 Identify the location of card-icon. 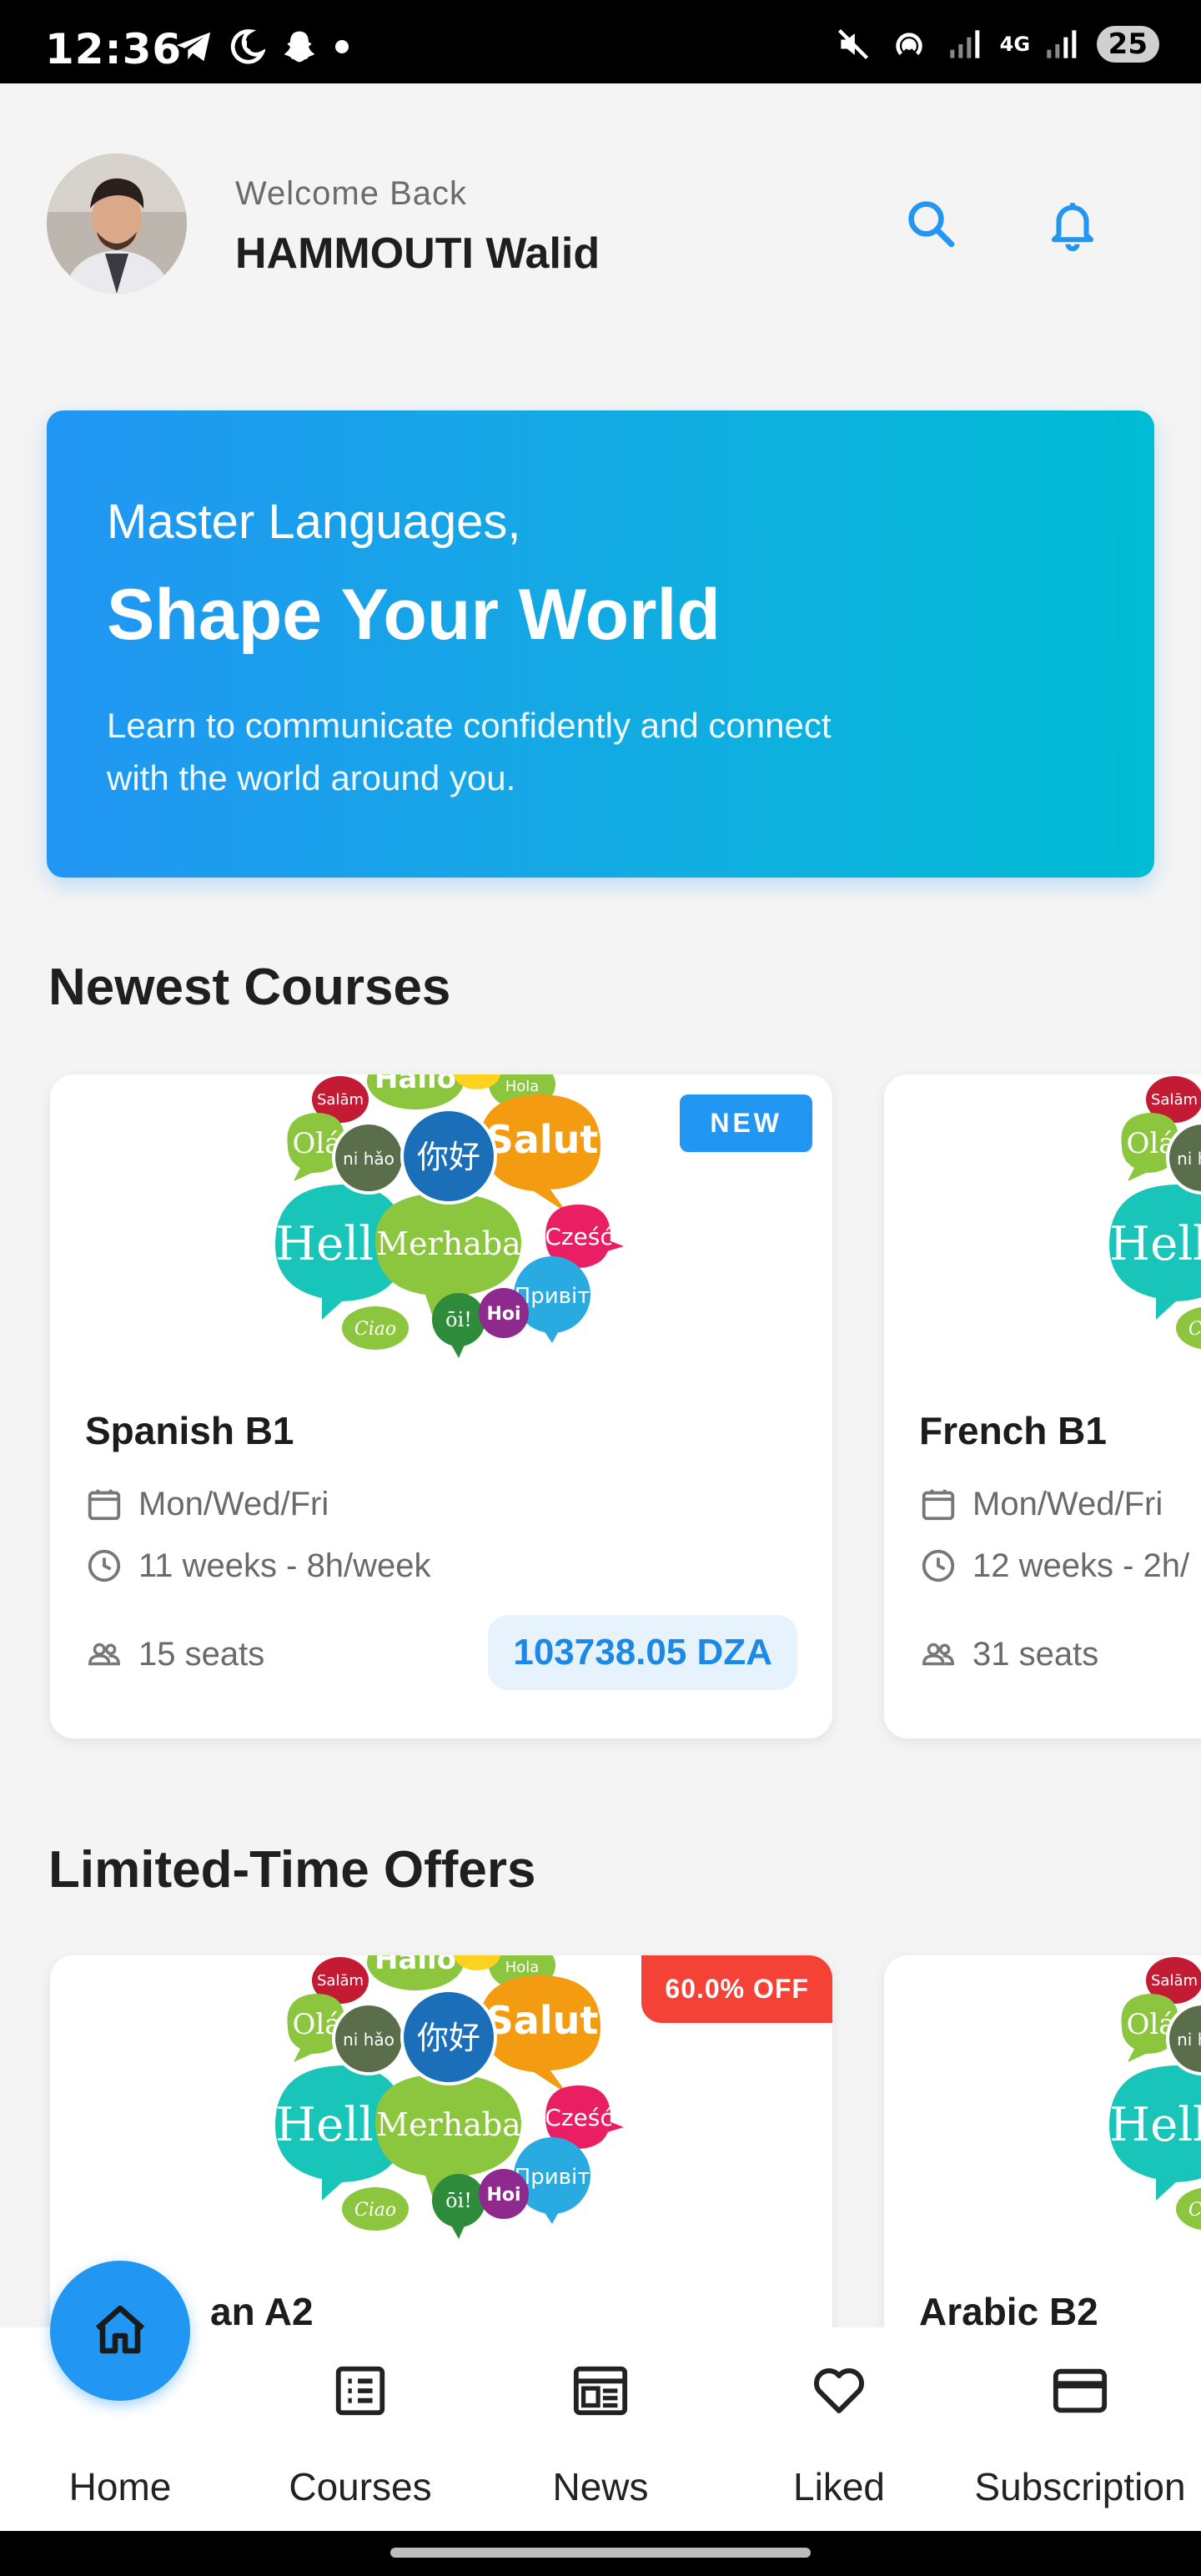
(1080, 2390).